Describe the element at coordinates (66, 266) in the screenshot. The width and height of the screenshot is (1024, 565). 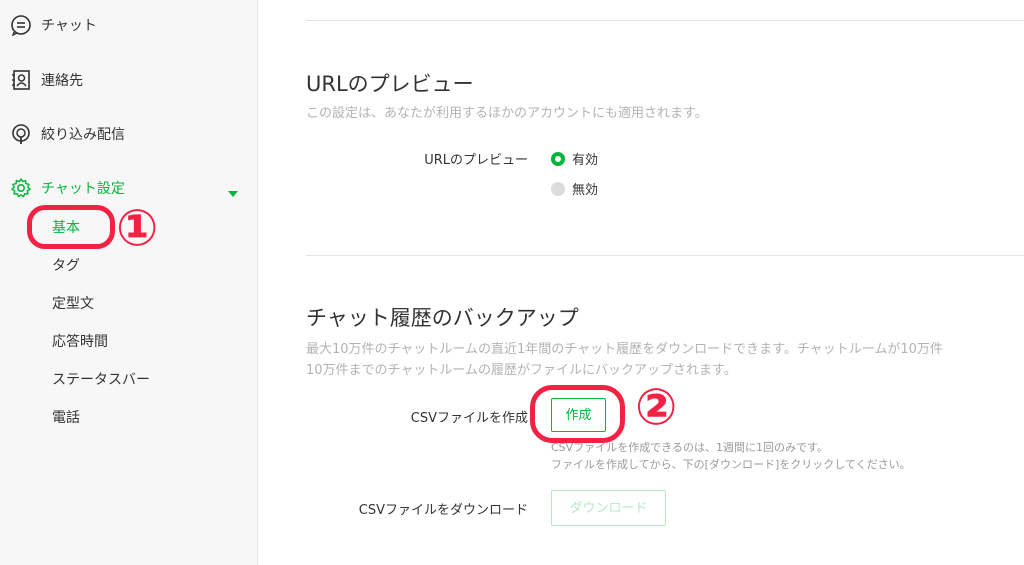
I see `sub-item-tags: タグ` at that location.